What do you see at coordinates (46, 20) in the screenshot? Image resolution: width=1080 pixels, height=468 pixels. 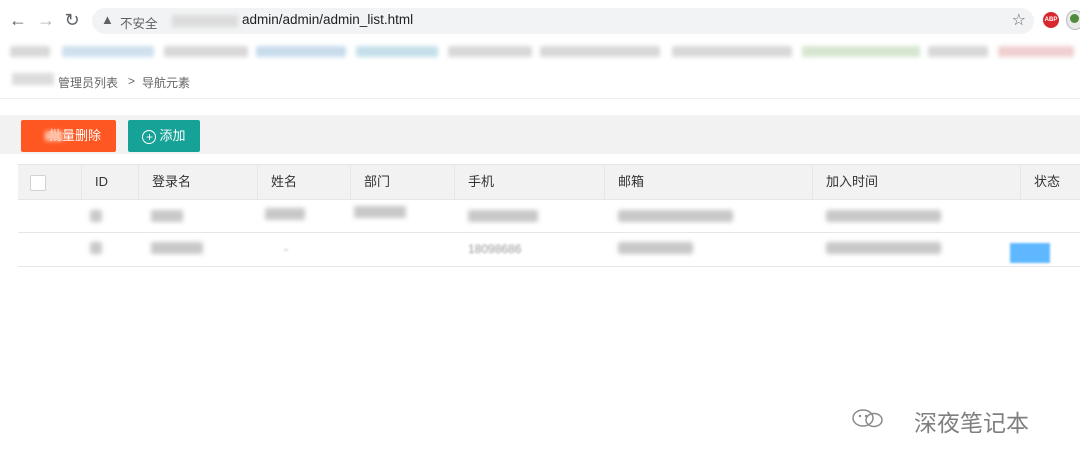 I see `forward-icon: →` at bounding box center [46, 20].